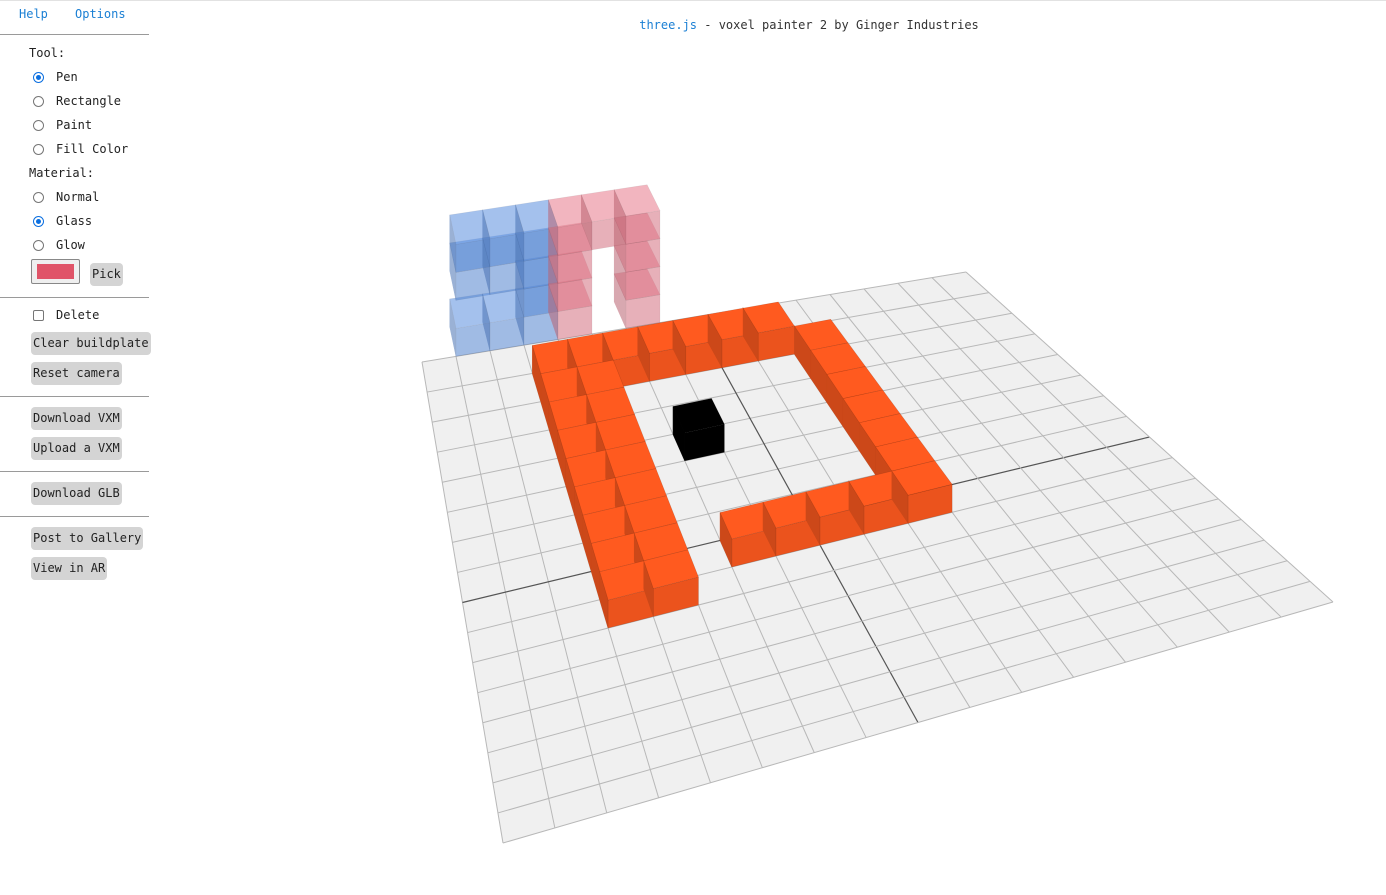  I want to click on delete-option: Delete, so click(66, 315).